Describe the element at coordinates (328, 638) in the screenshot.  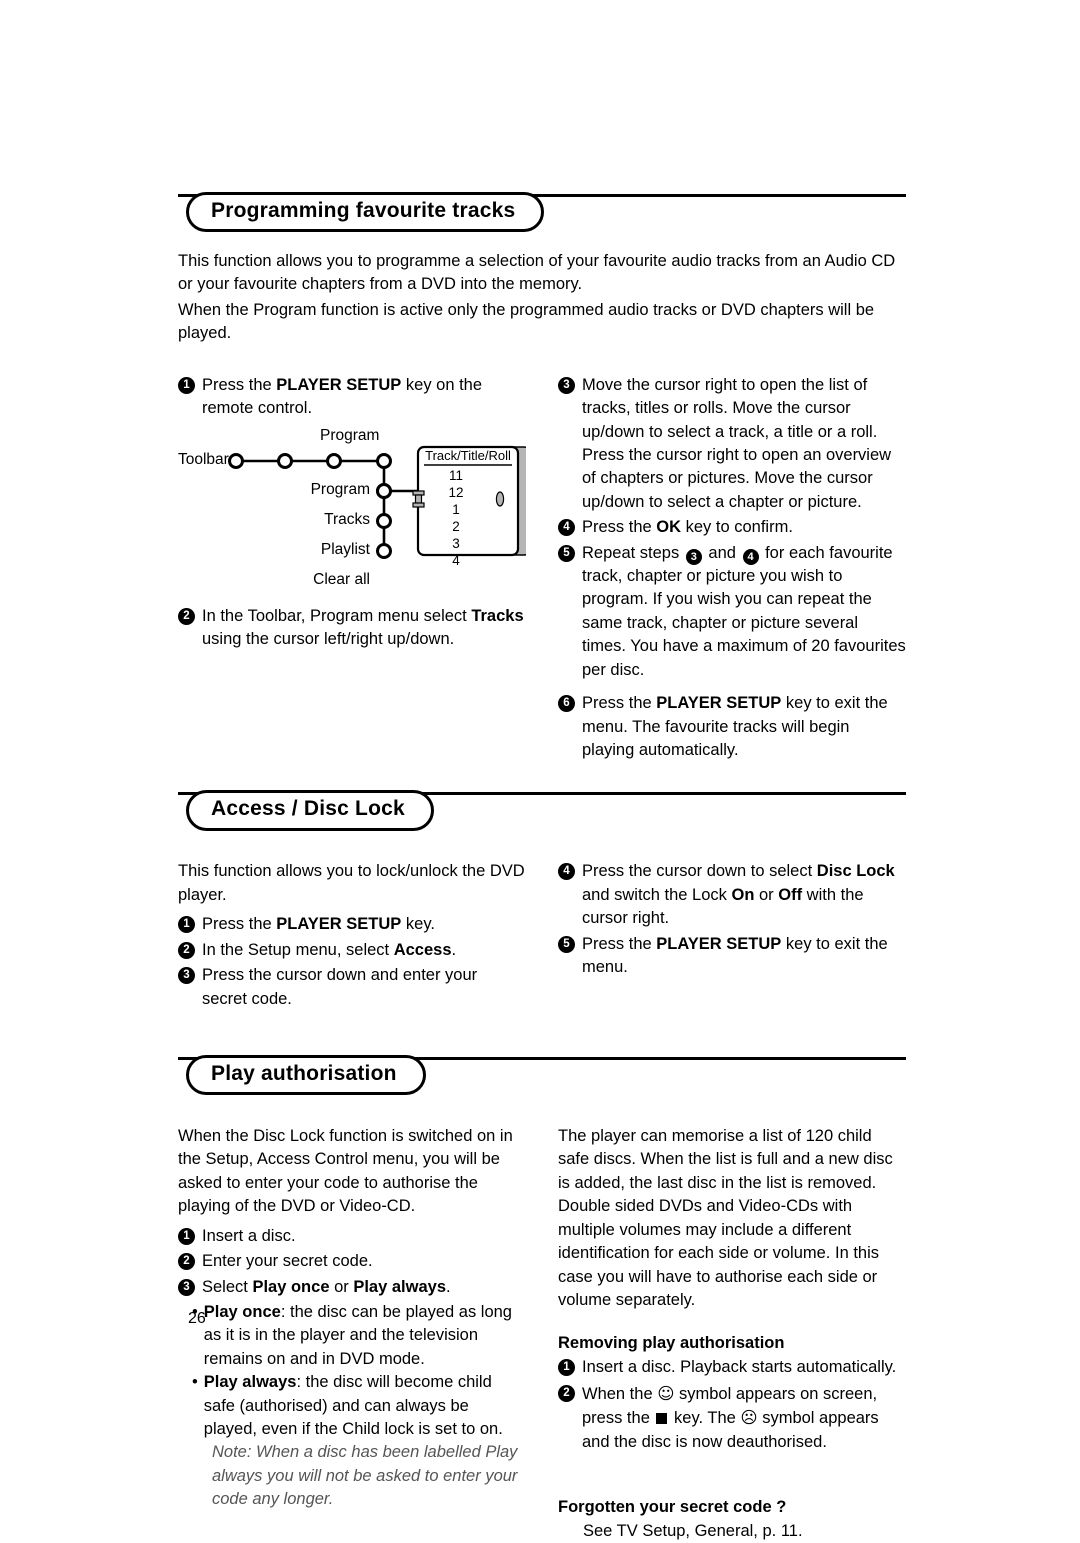
I see `step2-post: using the cursor left/right up/down.` at that location.